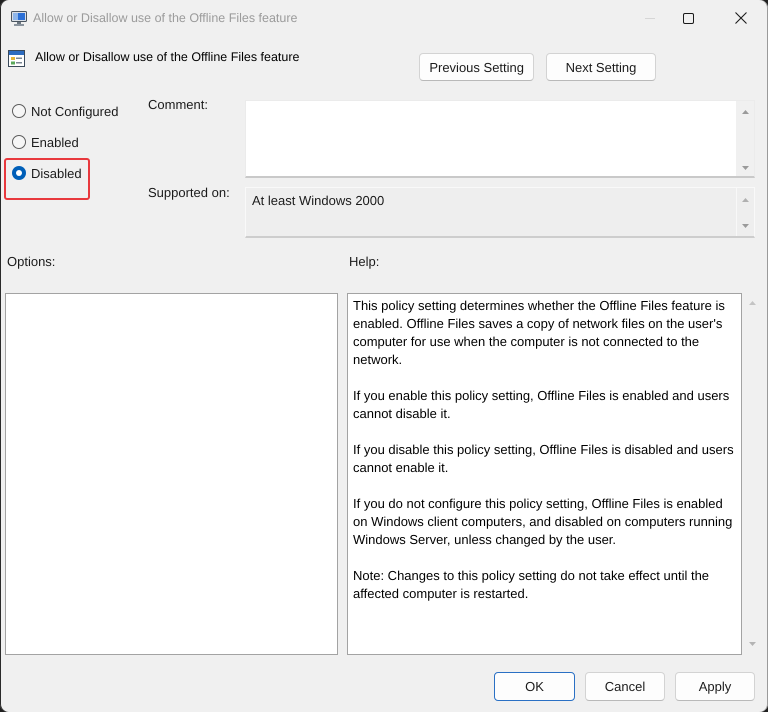  What do you see at coordinates (541, 405) in the screenshot?
I see `help-paragraph: If you enable this policy setting, Offline Files is enabled and users cannot disable it.` at bounding box center [541, 405].